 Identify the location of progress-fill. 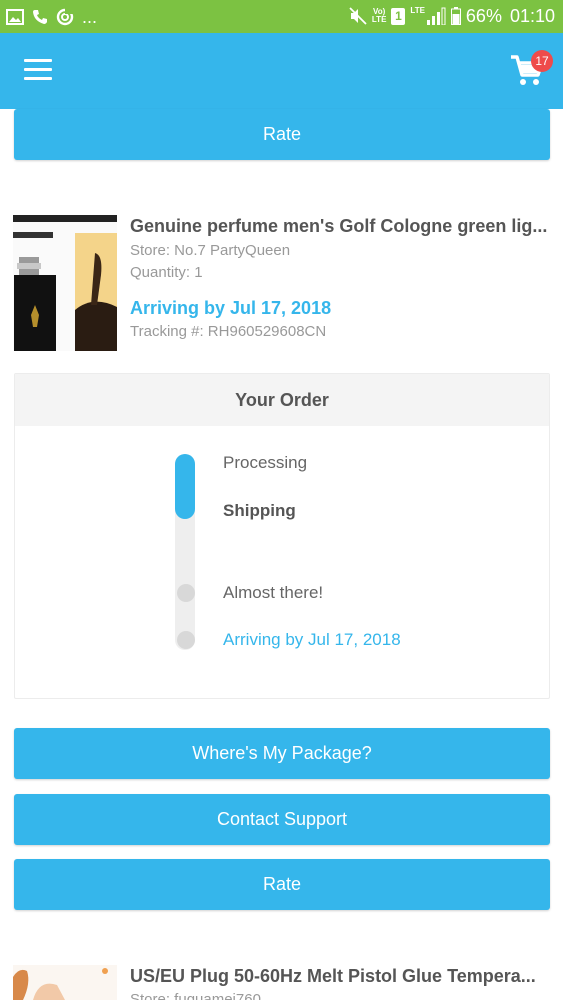
(185, 486).